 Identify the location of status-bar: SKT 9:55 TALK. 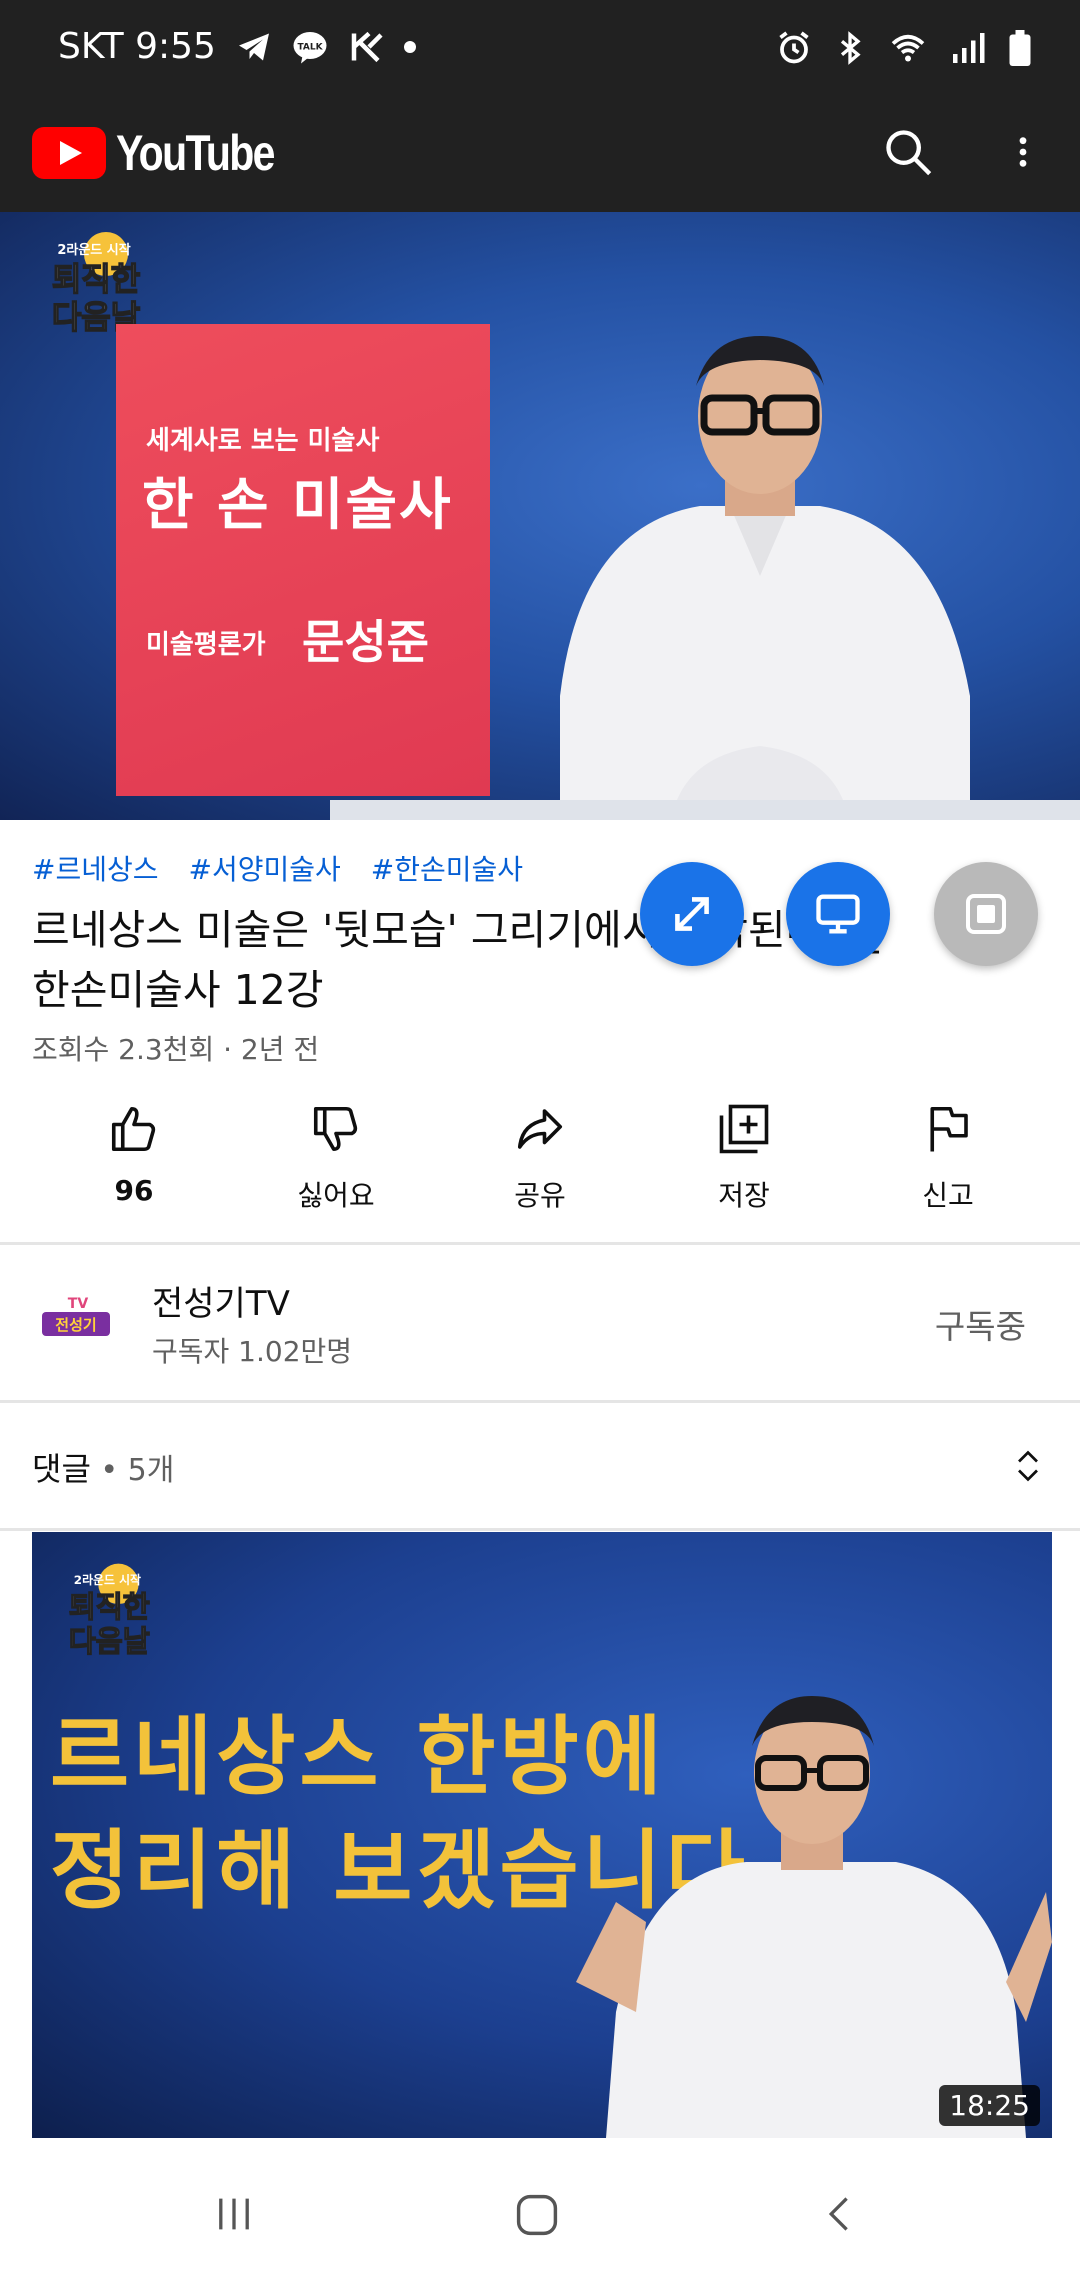
(540, 50).